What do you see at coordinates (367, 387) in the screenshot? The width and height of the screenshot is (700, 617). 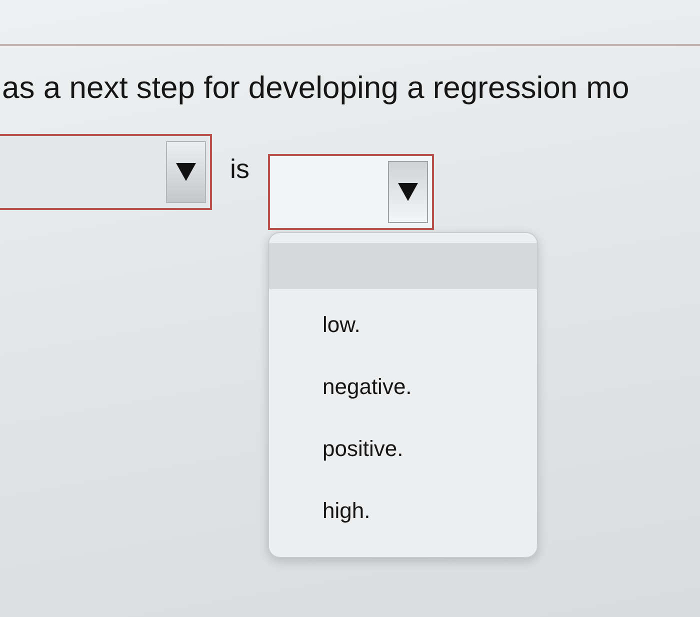 I see `menu-option: negative.` at bounding box center [367, 387].